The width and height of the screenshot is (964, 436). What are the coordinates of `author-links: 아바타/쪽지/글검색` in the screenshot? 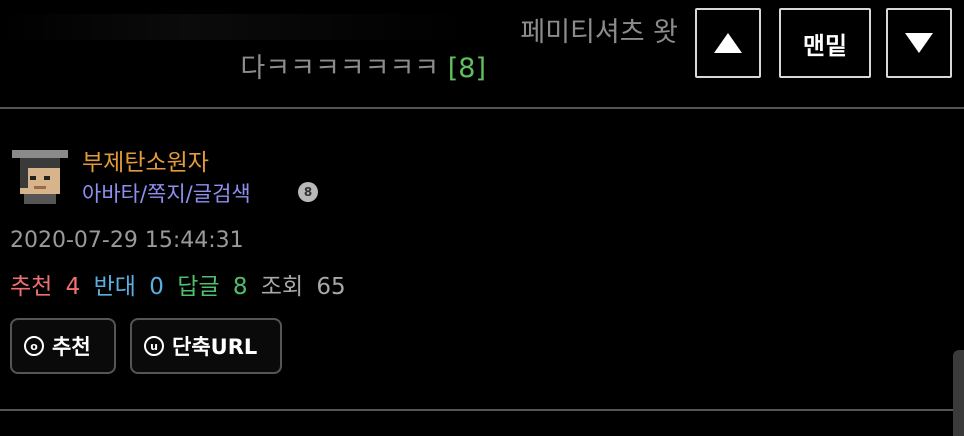 It's located at (166, 193).